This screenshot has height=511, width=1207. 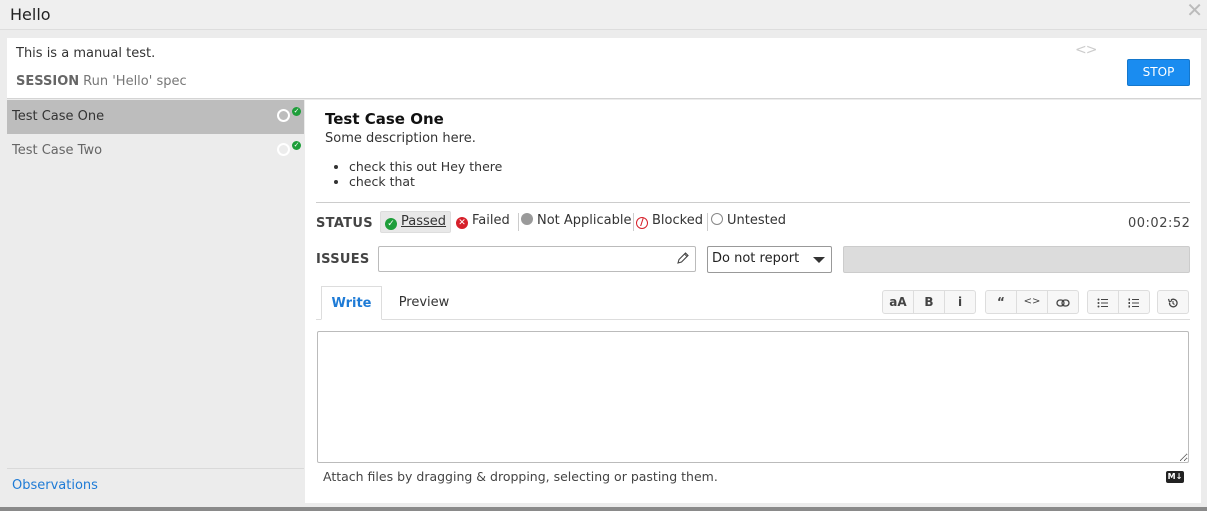 I want to click on x-circle-icon: ✕, so click(x=462, y=223).